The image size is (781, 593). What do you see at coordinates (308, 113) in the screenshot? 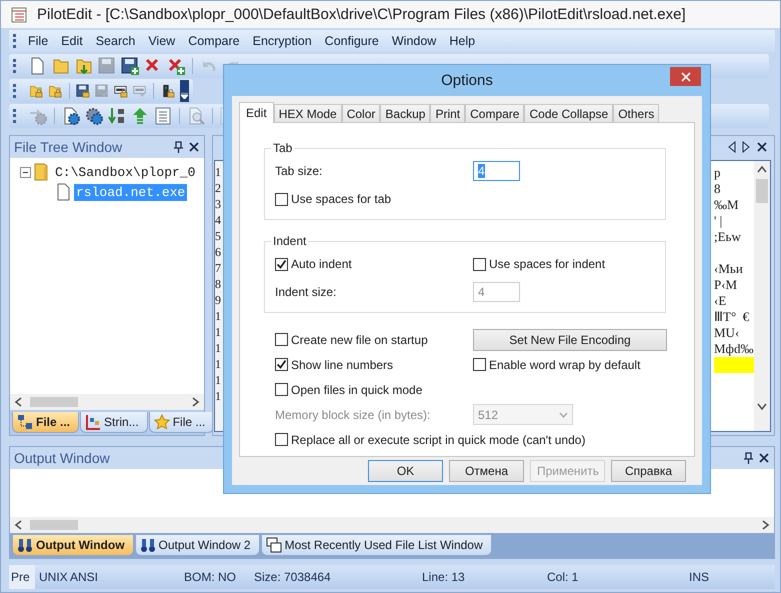
I see `dialog-tab: HEX Mode` at bounding box center [308, 113].